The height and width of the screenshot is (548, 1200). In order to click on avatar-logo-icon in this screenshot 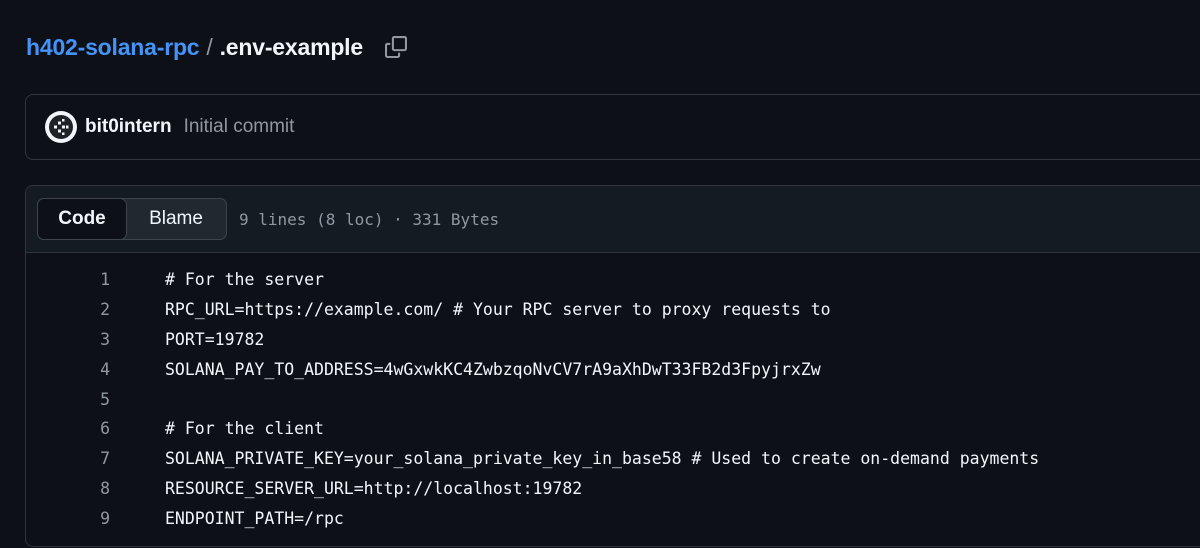, I will do `click(61, 127)`.